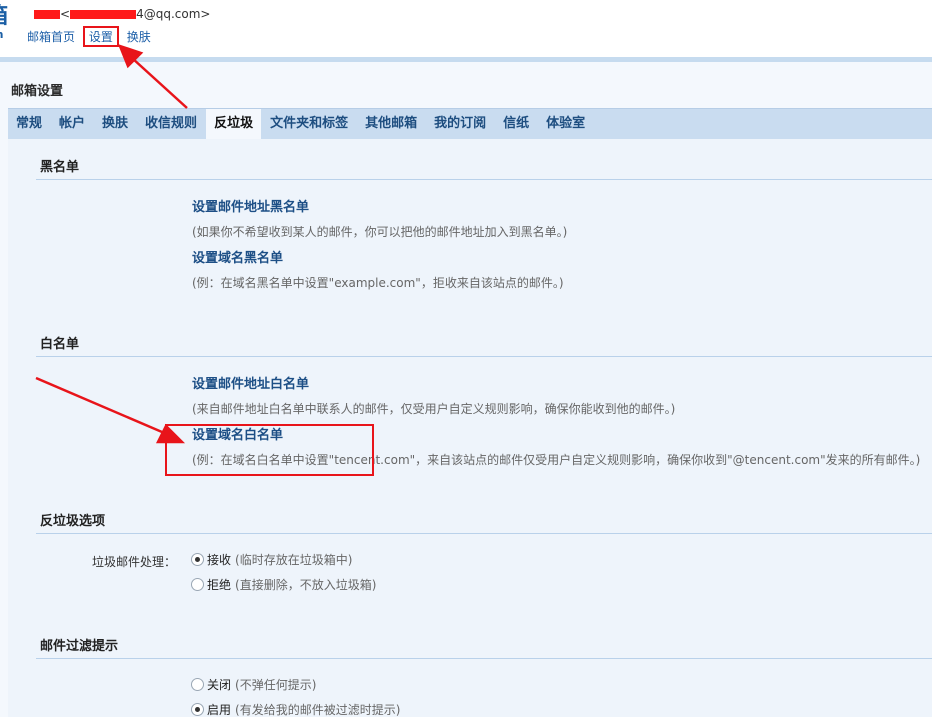 The width and height of the screenshot is (932, 718). I want to click on arrow-to-settings, so click(159, 83).